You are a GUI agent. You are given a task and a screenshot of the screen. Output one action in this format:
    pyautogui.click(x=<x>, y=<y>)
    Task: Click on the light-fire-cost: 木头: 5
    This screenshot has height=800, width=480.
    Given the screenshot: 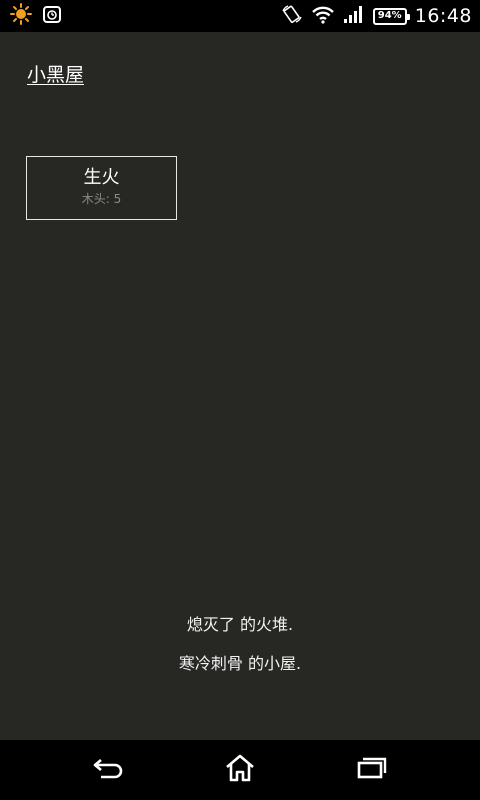 What is the action you would take?
    pyautogui.click(x=101, y=199)
    